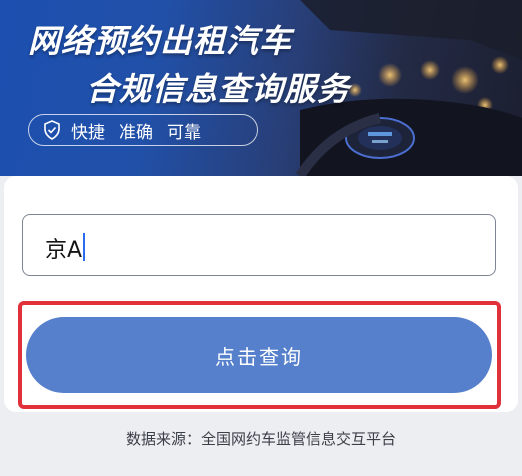 The width and height of the screenshot is (522, 476). Describe the element at coordinates (259, 245) in the screenshot. I see `plate-number-input: 京A` at that location.